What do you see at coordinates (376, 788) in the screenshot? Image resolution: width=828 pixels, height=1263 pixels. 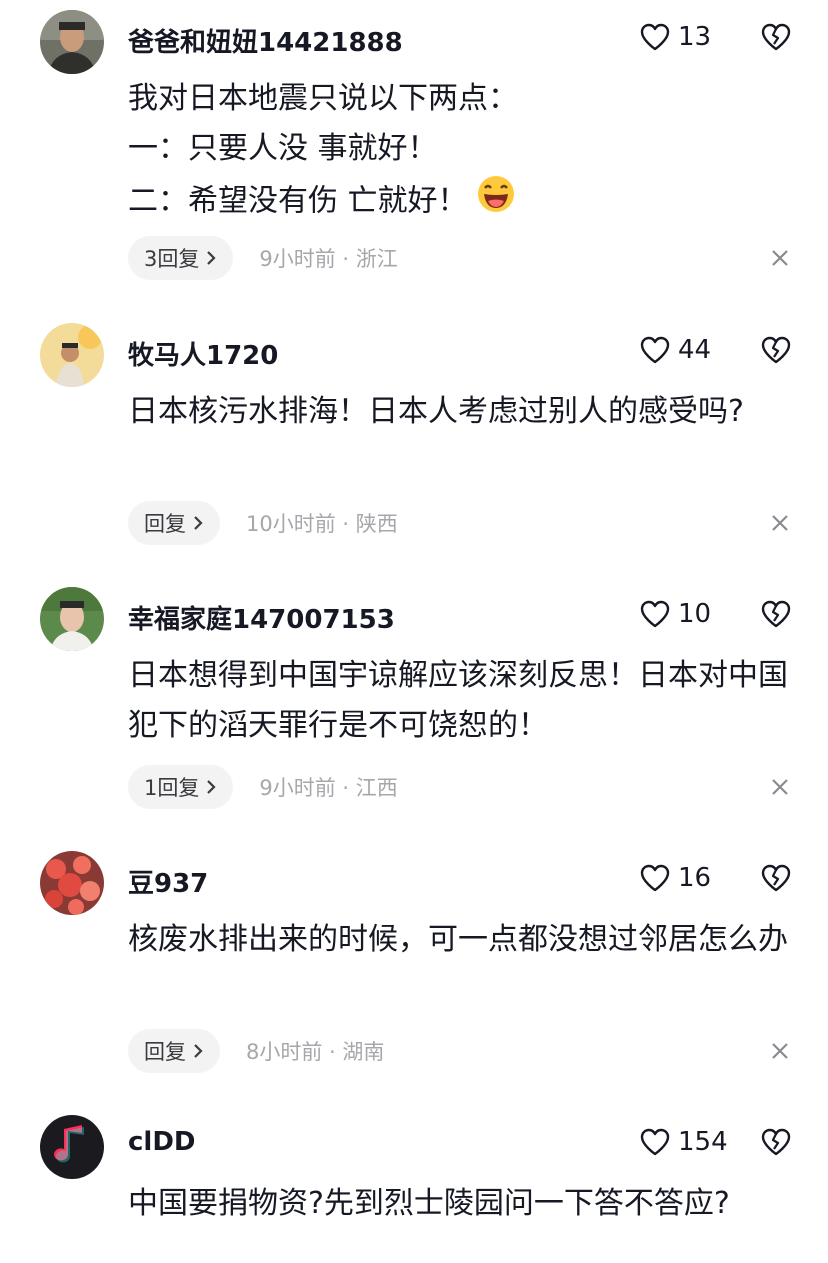 I see `comment-location: 江西` at bounding box center [376, 788].